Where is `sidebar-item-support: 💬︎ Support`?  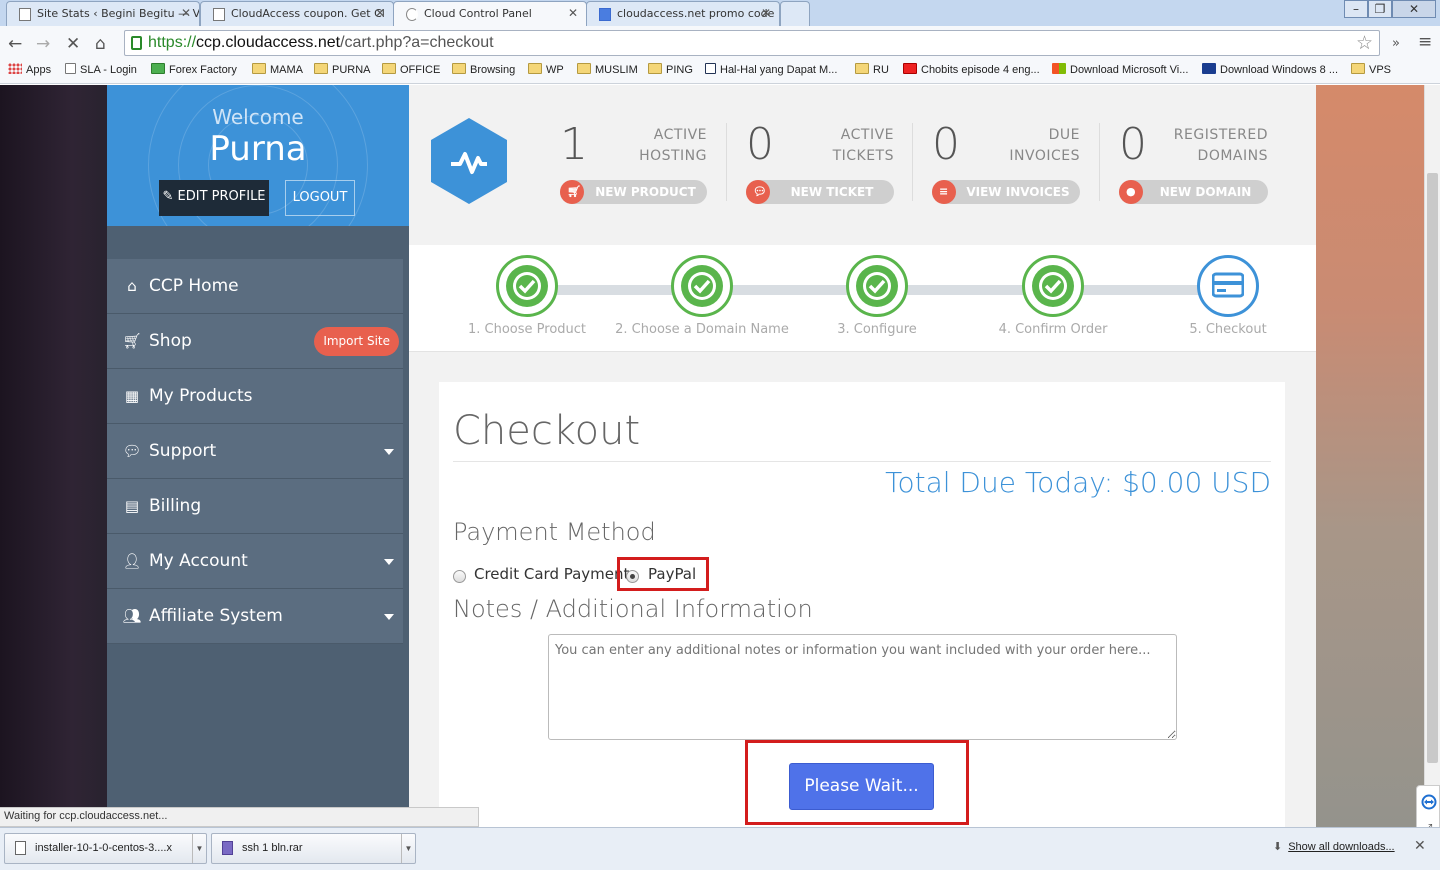 sidebar-item-support: 💬︎ Support is located at coordinates (255, 451).